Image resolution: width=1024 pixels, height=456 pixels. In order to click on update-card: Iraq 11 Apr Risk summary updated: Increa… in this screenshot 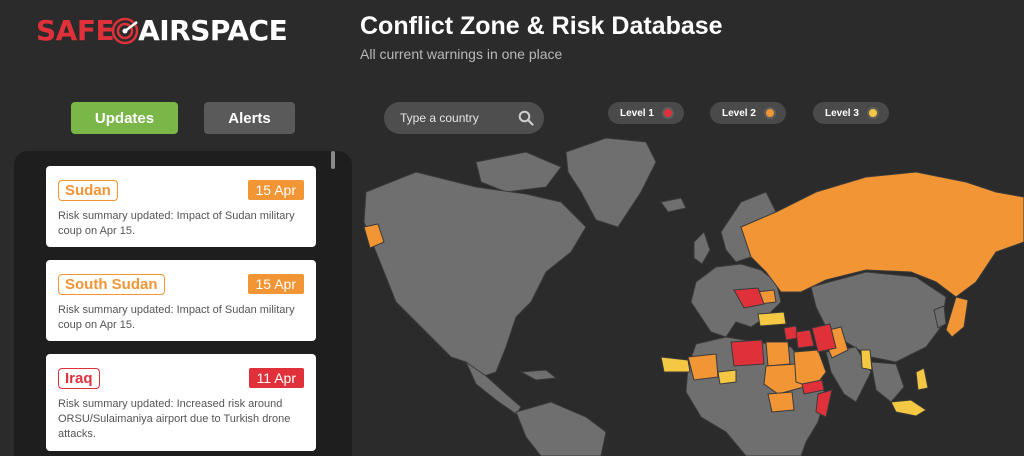, I will do `click(181, 402)`.